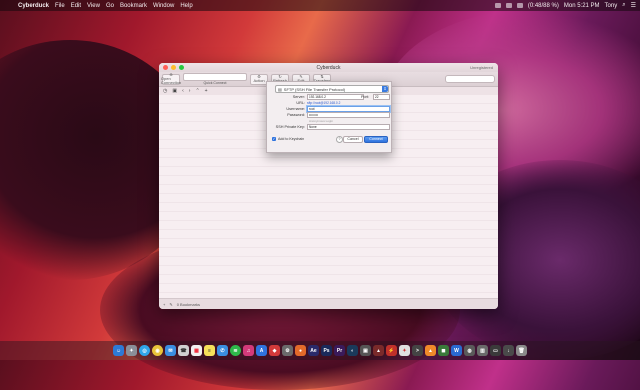 The height and width of the screenshot is (390, 640). Describe the element at coordinates (328, 303) in the screenshot. I see `status-bar: + ✎ 0 Bookmarks` at that location.